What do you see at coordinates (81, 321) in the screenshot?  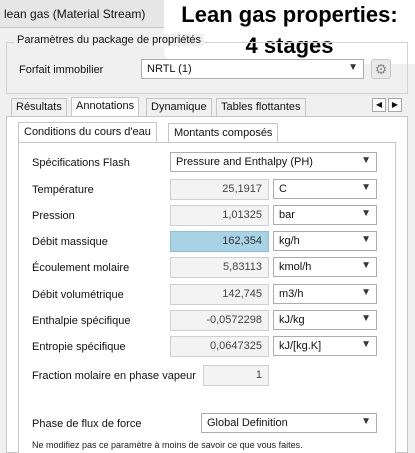 I see `specific-enthalpy-label: Enthalpie spécifique` at bounding box center [81, 321].